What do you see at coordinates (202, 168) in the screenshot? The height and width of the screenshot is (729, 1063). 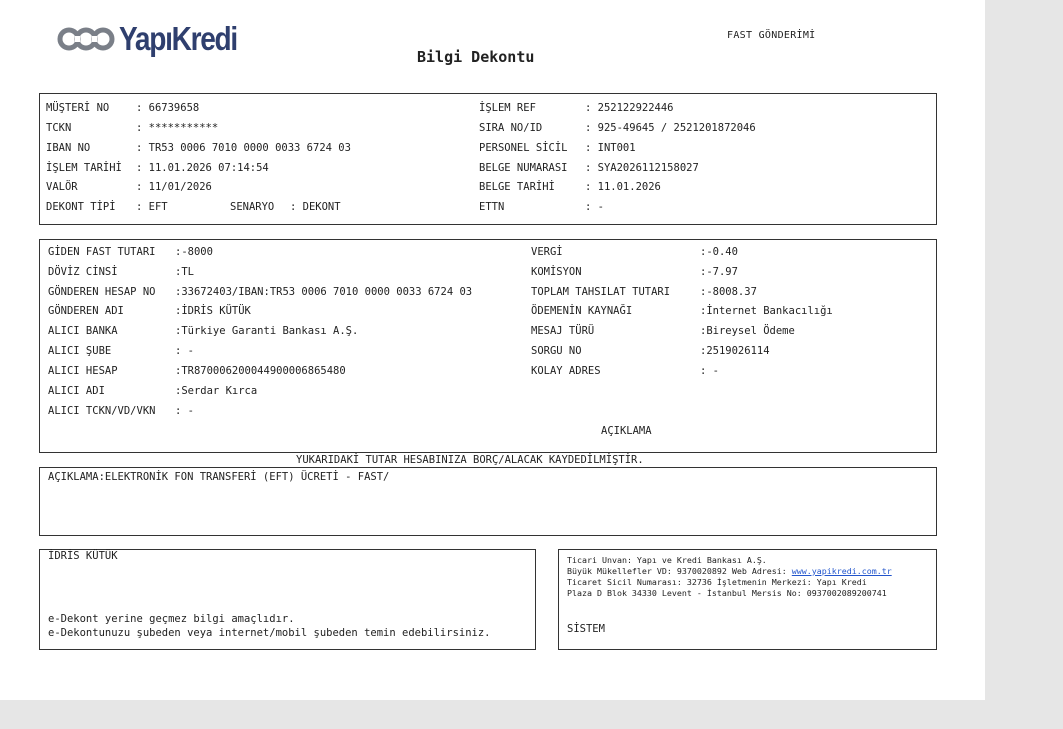 I see `islem-tarihi-value: : 11.01.2026 07:14:54` at bounding box center [202, 168].